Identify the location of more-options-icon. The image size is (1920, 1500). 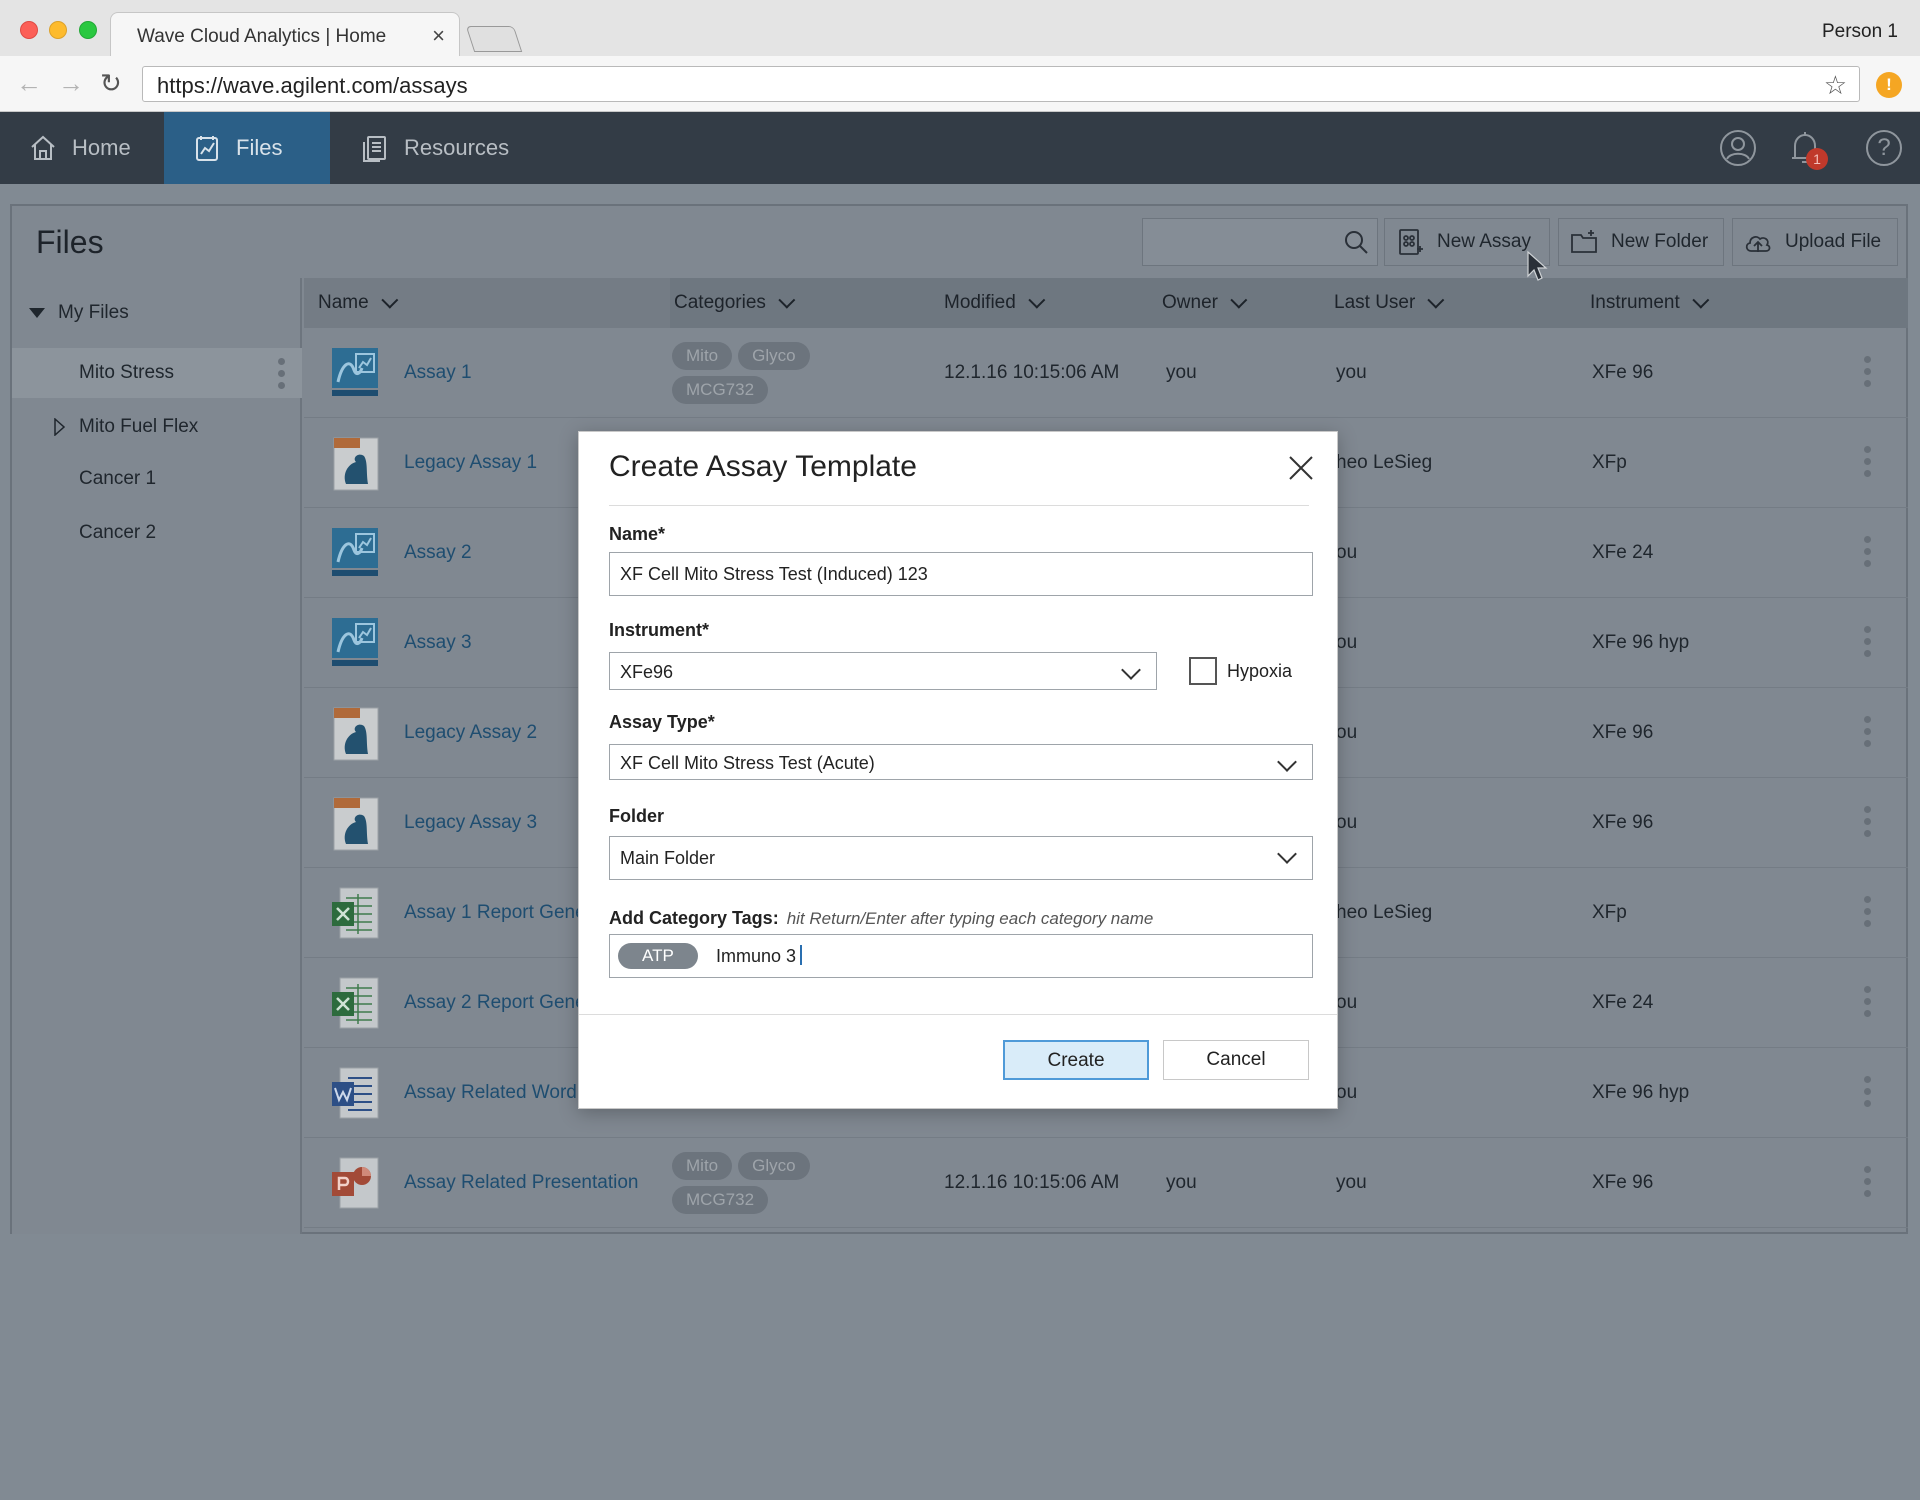
(282, 376).